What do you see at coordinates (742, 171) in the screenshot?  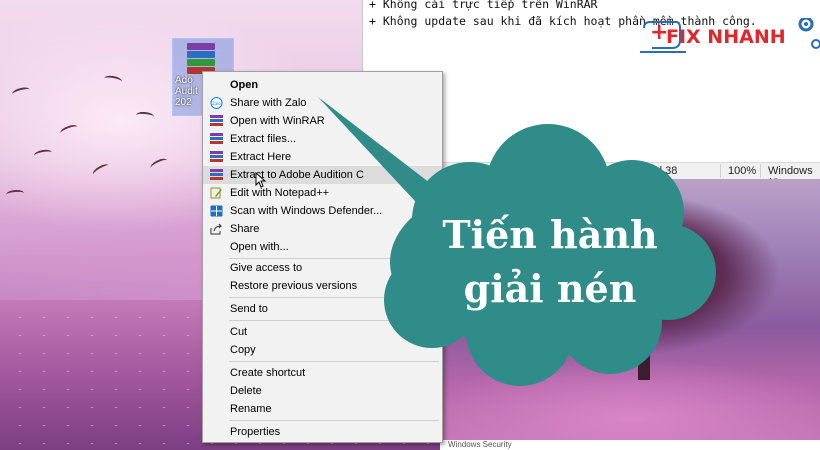 I see `status-zoom: 100%` at bounding box center [742, 171].